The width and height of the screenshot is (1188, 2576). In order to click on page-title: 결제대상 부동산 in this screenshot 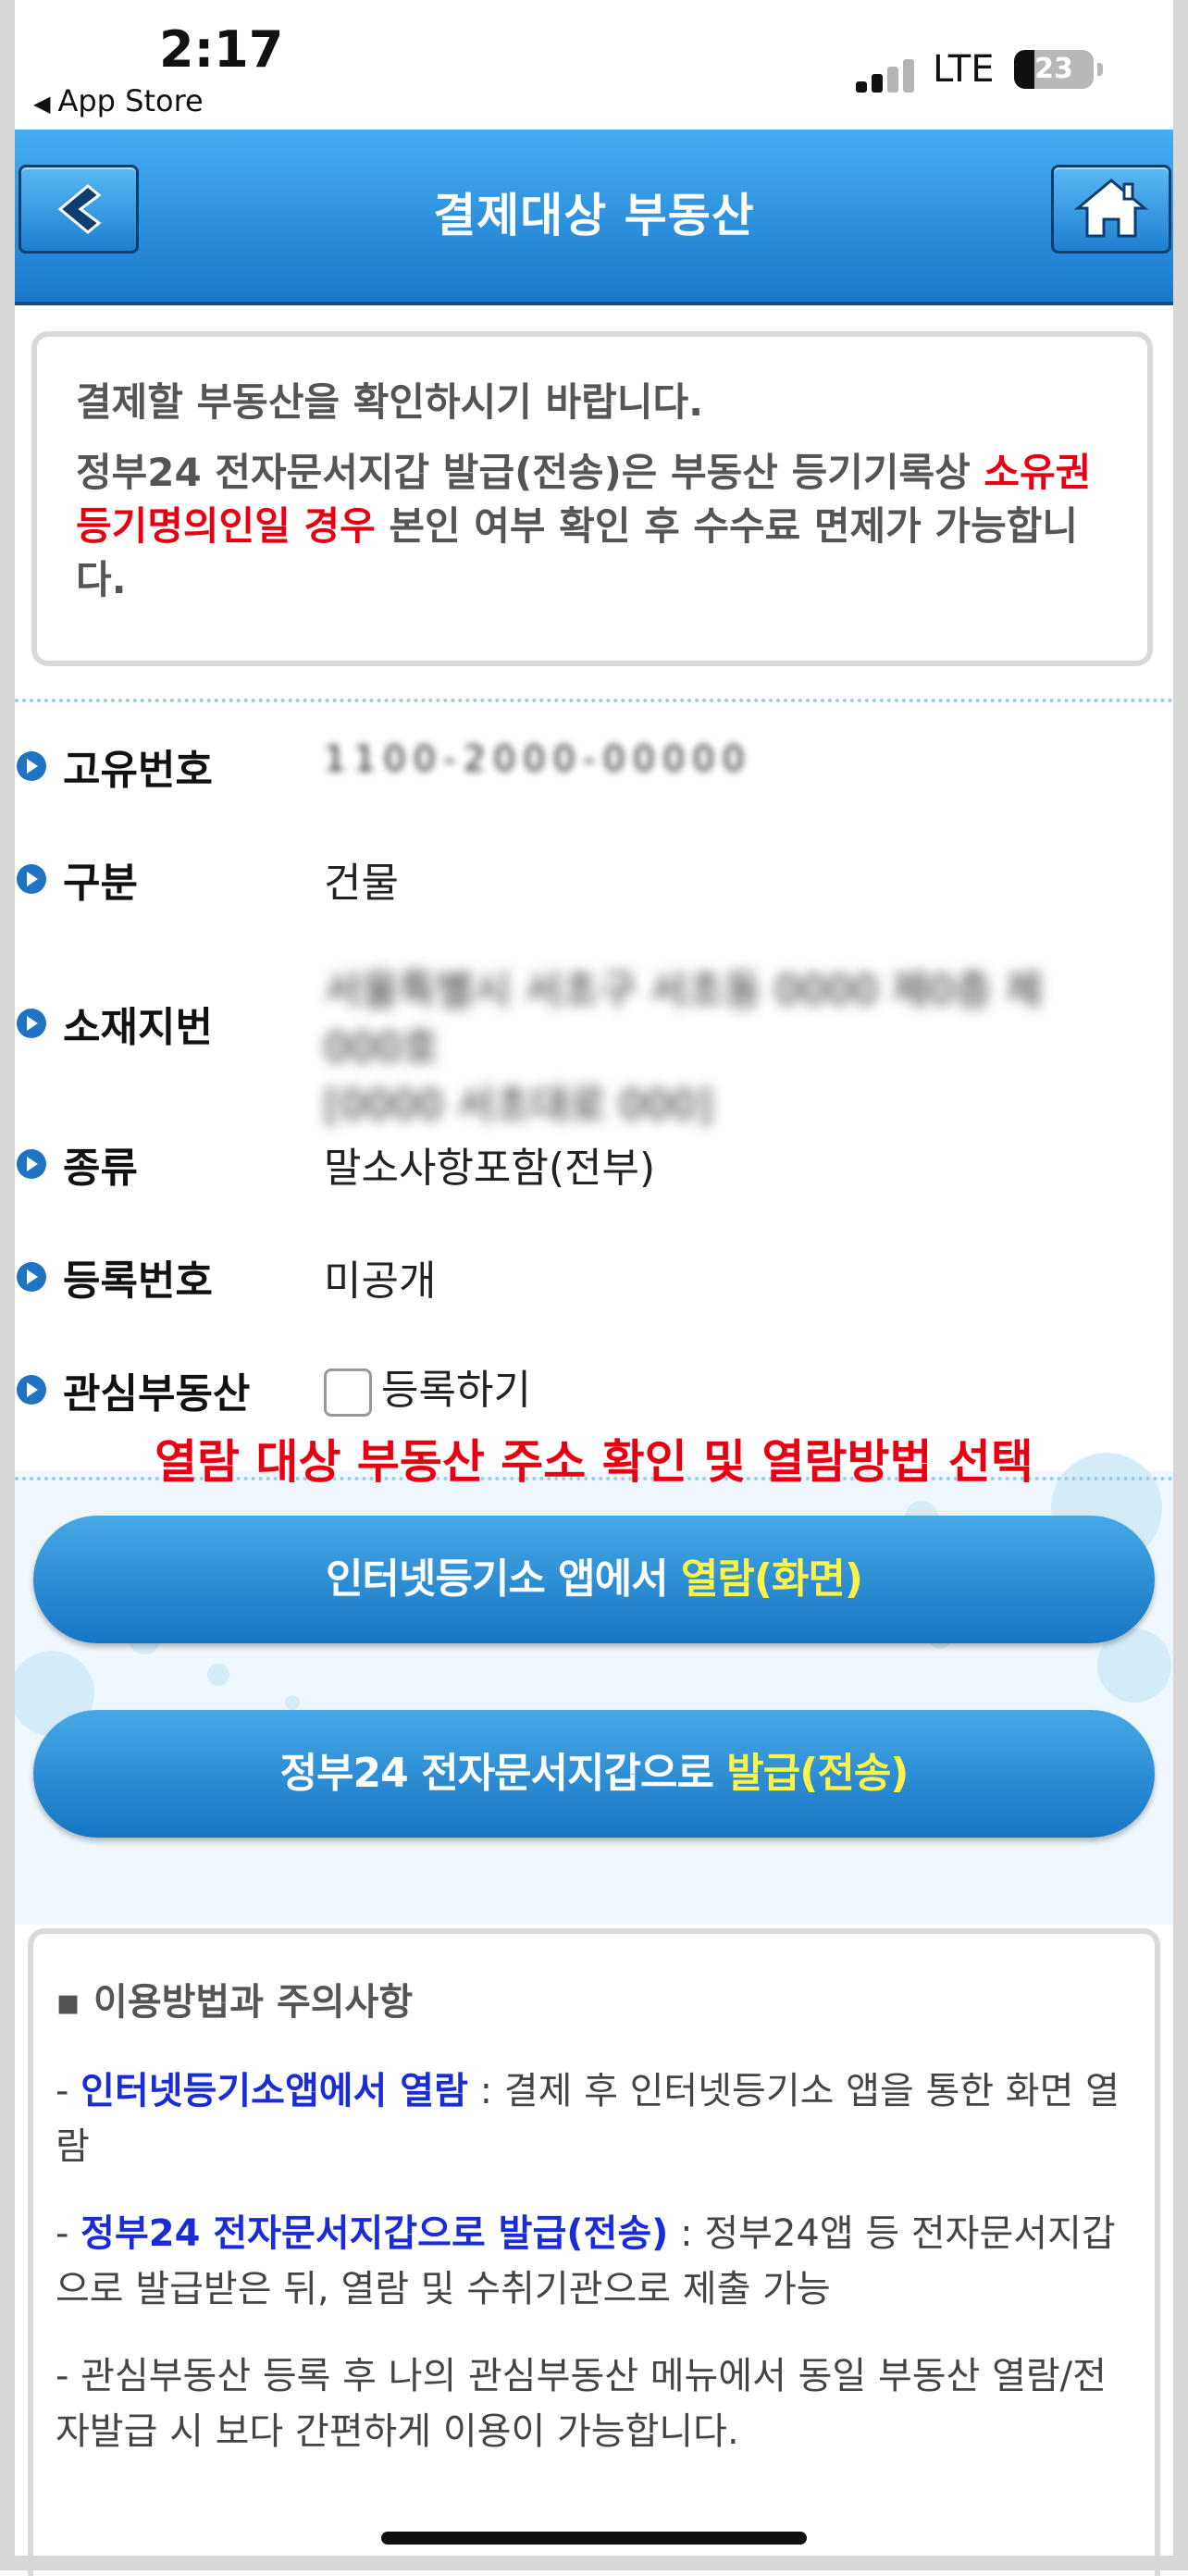, I will do `click(594, 215)`.